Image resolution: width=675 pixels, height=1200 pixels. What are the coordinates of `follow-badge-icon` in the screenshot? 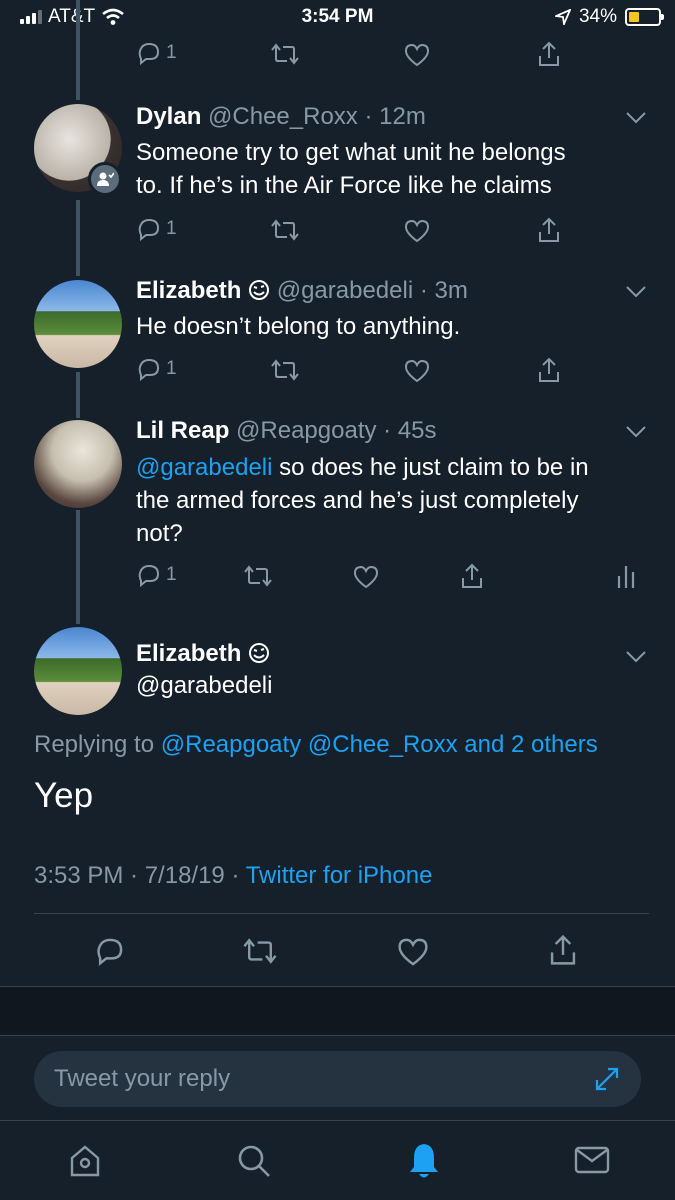 It's located at (105, 179).